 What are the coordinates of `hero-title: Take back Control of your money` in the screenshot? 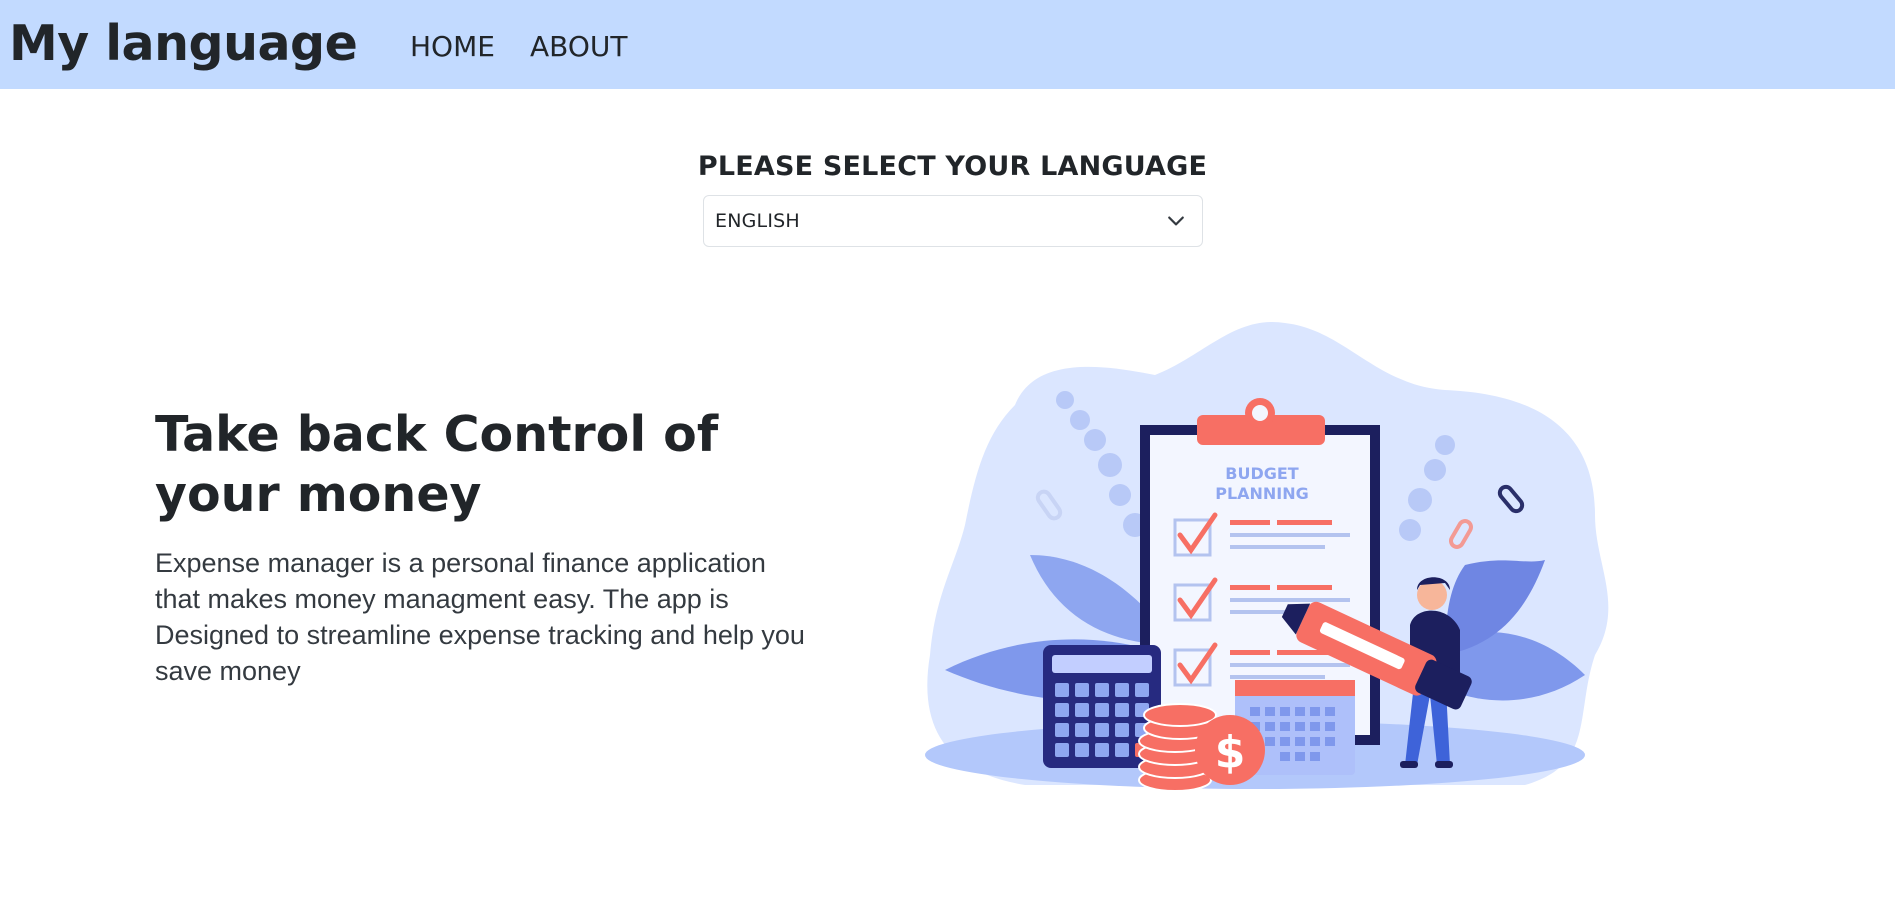 It's located at (437, 464).